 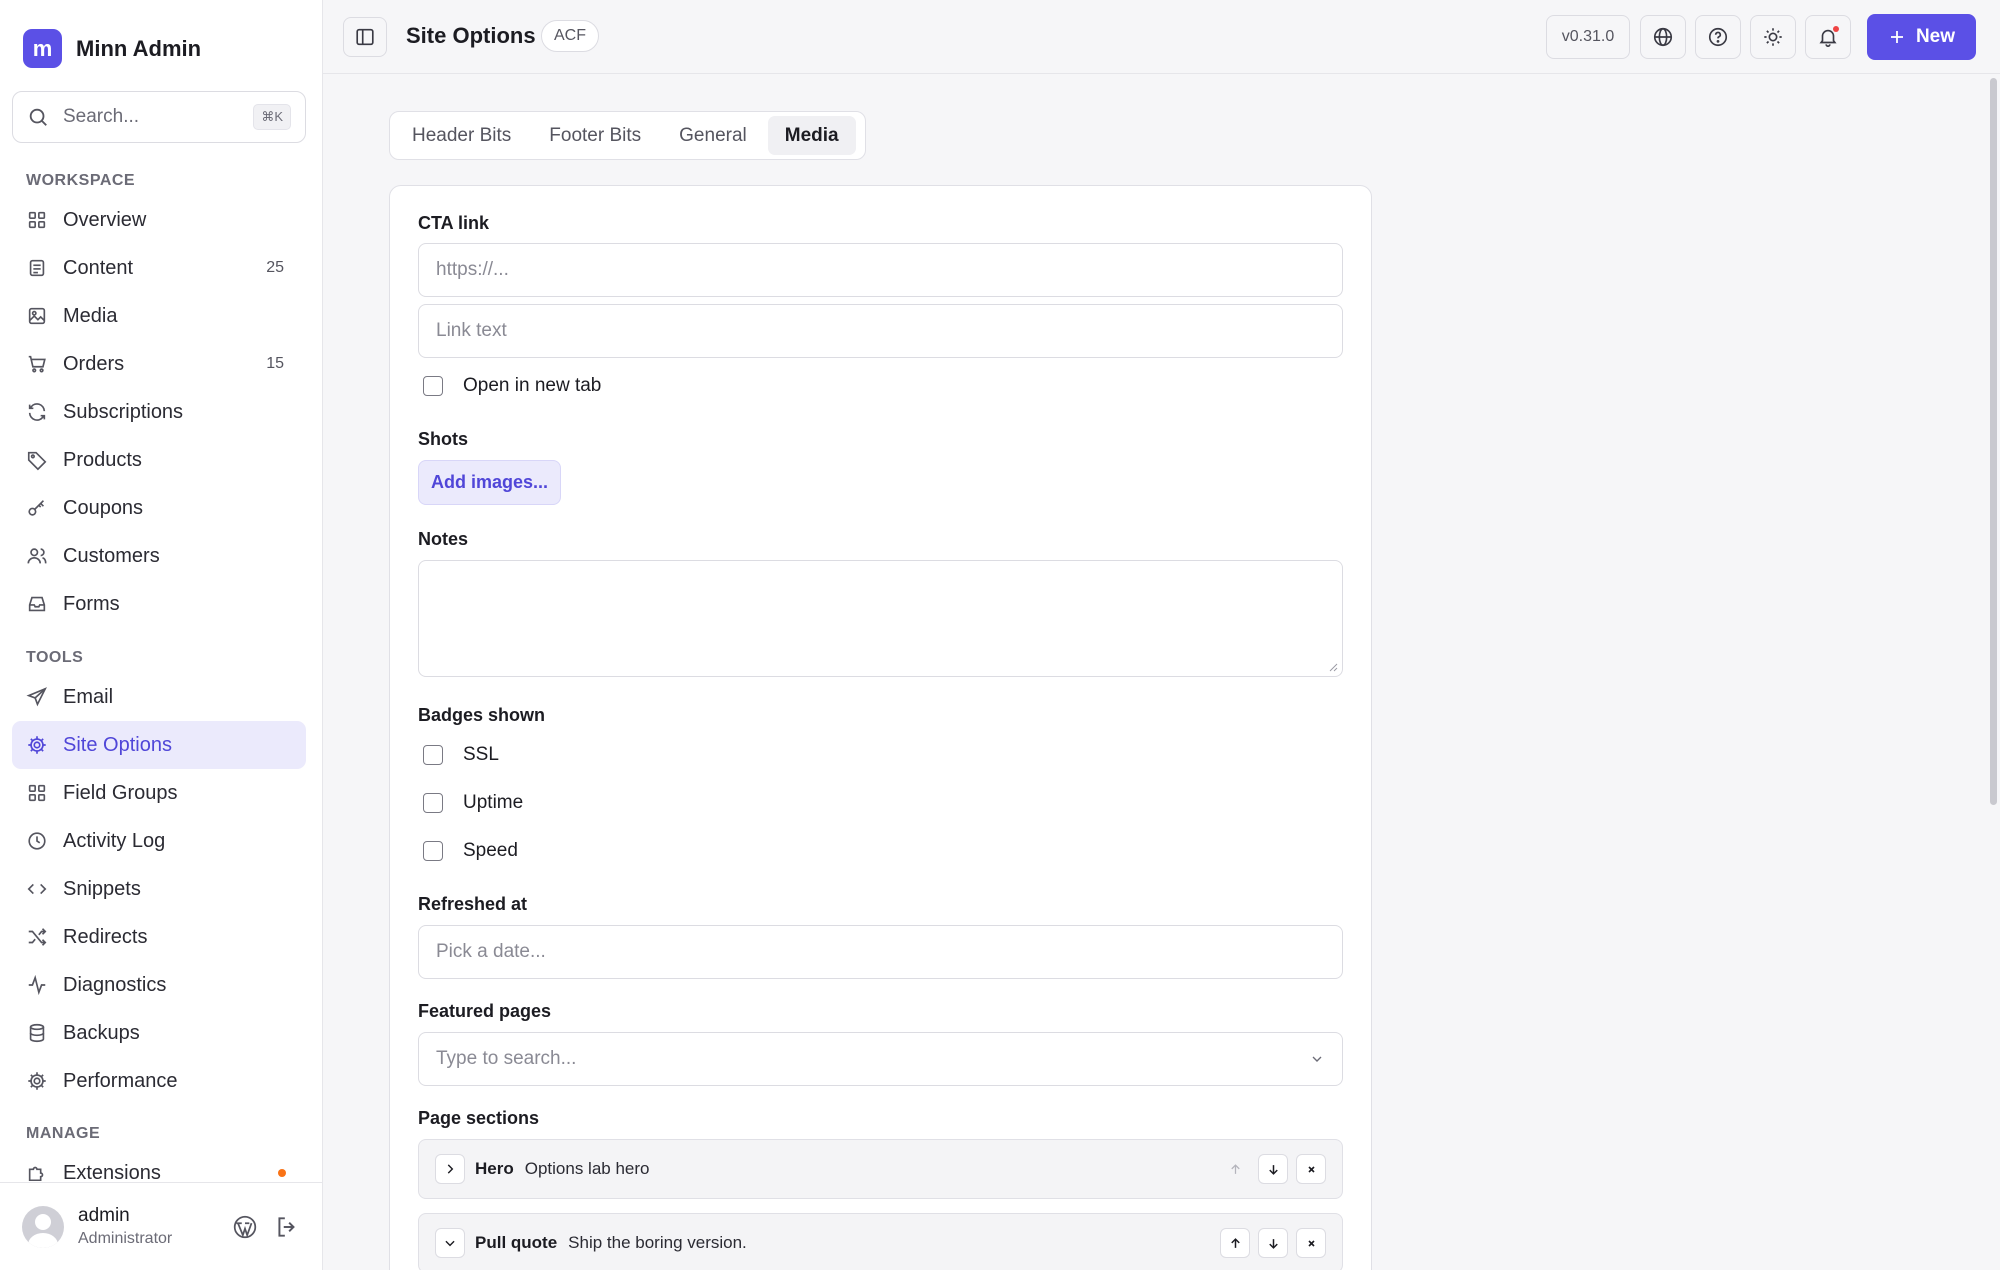 I want to click on section-type: Pull quote, so click(x=516, y=1242).